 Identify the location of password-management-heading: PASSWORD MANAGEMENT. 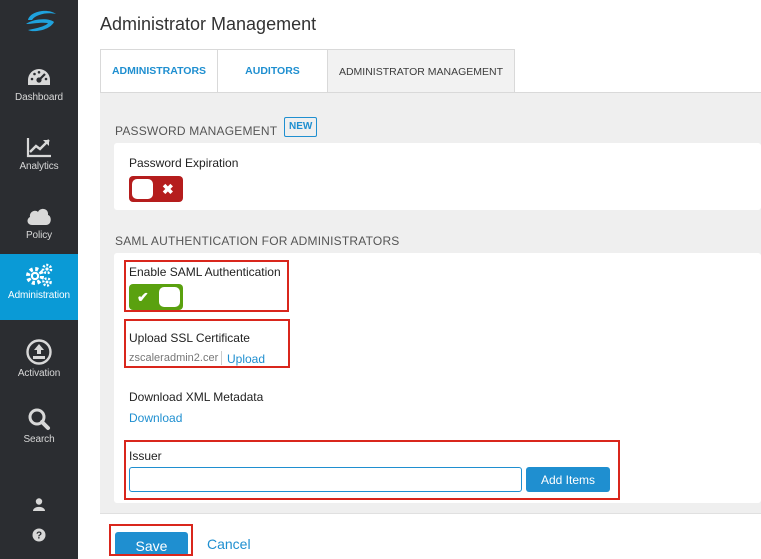
(196, 131).